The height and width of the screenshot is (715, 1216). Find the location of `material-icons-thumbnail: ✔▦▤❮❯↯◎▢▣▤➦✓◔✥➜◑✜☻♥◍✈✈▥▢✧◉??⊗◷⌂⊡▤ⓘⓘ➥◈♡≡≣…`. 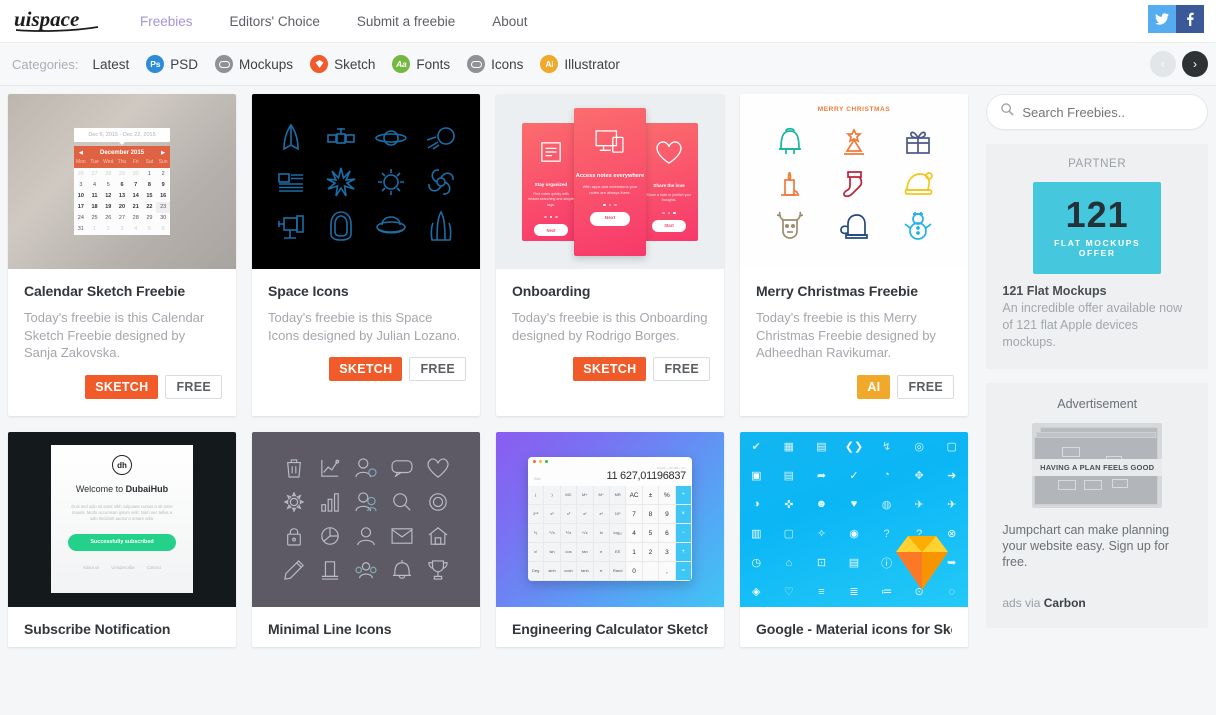

material-icons-thumbnail: ✔▦▤❮❯↯◎▢▣▤➦✓◔✥➜◑✜☻♥◍✈✈▥▢✧◉??⊗◷⌂⊡▤ⓘⓘ➥◈♡≡≣… is located at coordinates (854, 519).